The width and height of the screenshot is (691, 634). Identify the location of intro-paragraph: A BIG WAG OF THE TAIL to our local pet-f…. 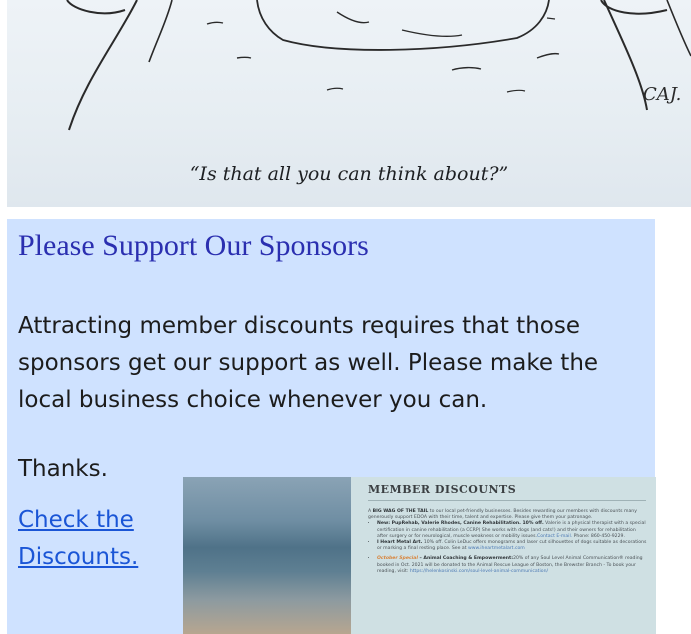
(508, 515).